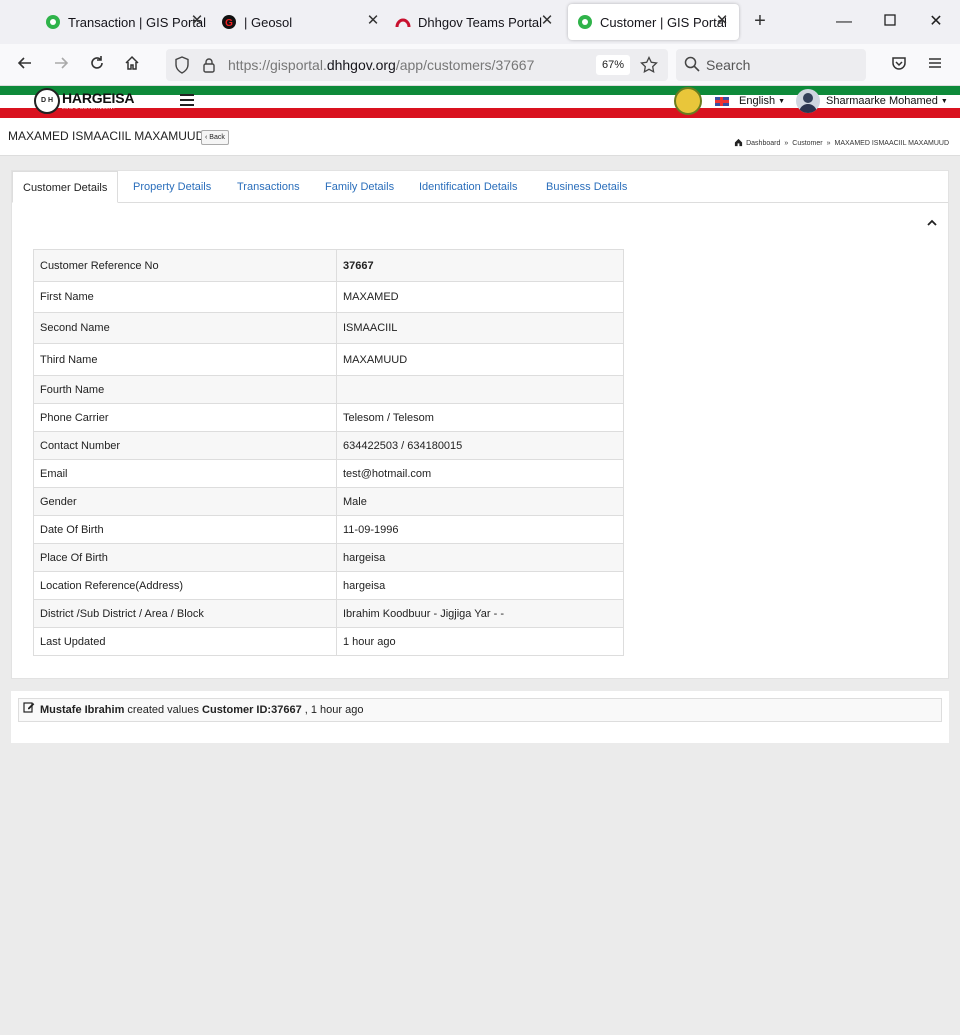 Image resolution: width=960 pixels, height=1035 pixels. Describe the element at coordinates (722, 101) in the screenshot. I see `uk-flag-icon` at that location.